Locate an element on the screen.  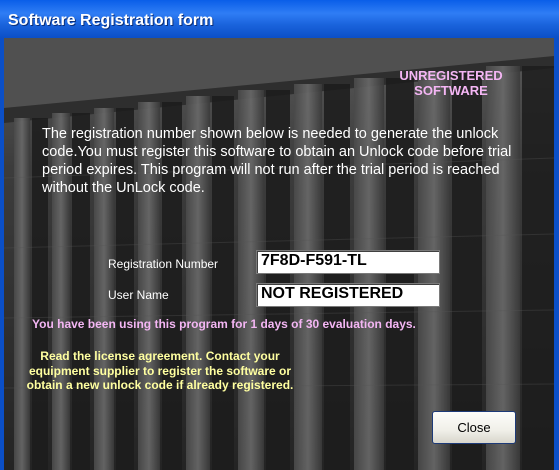
user-name-field: NOT REGISTERED is located at coordinates (348, 295).